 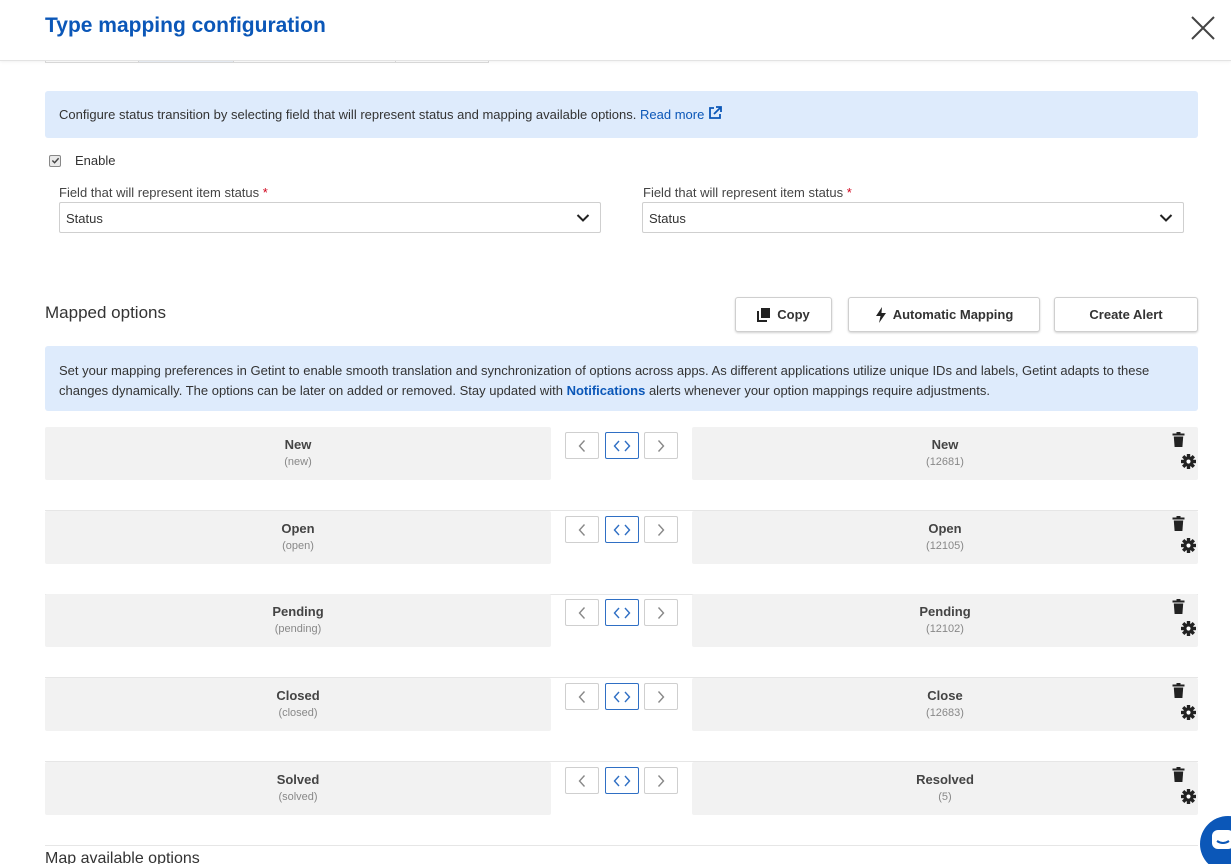 I want to click on mapping-row: Open (open) Open (12105), so click(x=621, y=553).